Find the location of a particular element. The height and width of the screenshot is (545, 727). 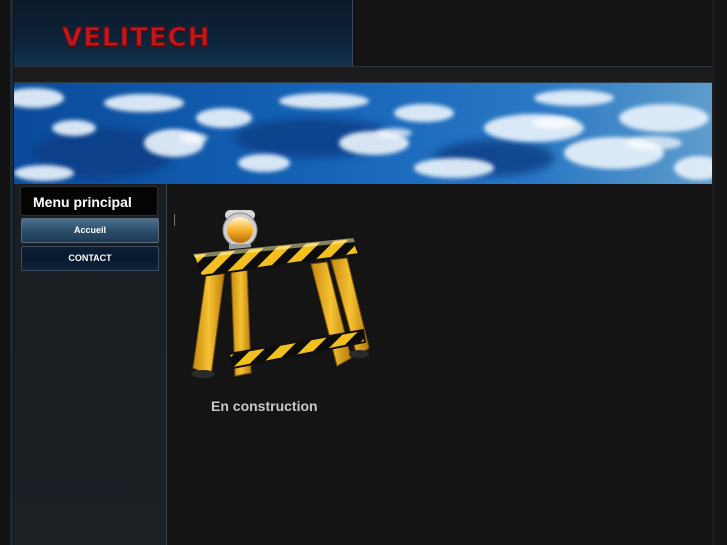

menu-title: Menu principal is located at coordinates (89, 201).